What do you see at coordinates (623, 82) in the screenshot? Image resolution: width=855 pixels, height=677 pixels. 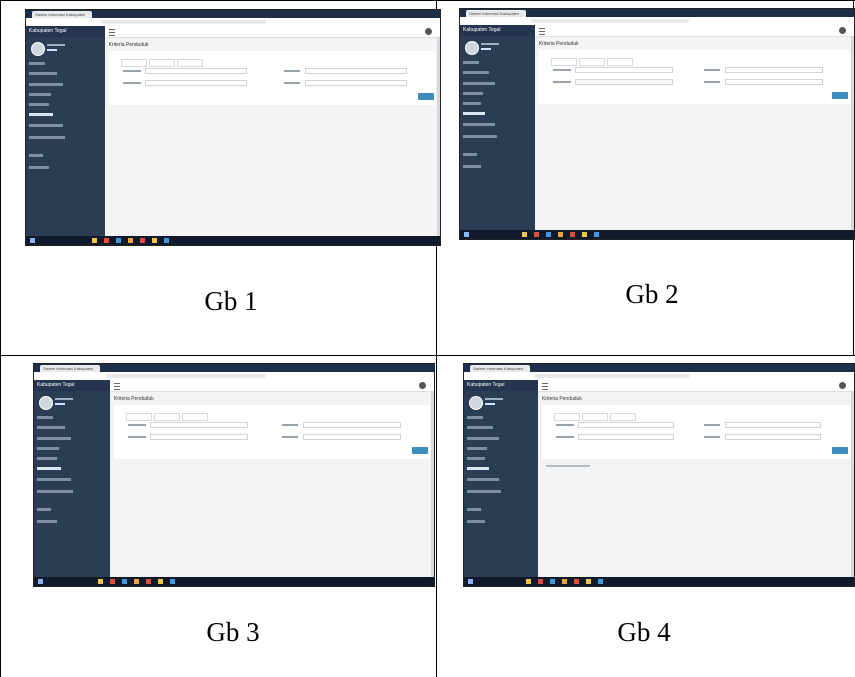 I see `input-field-filled` at bounding box center [623, 82].